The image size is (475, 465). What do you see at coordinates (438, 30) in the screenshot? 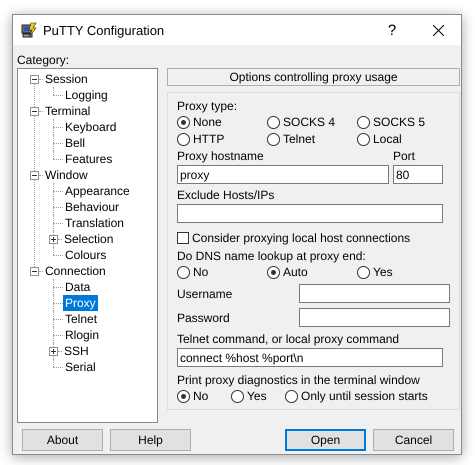
I see `close-icon` at bounding box center [438, 30].